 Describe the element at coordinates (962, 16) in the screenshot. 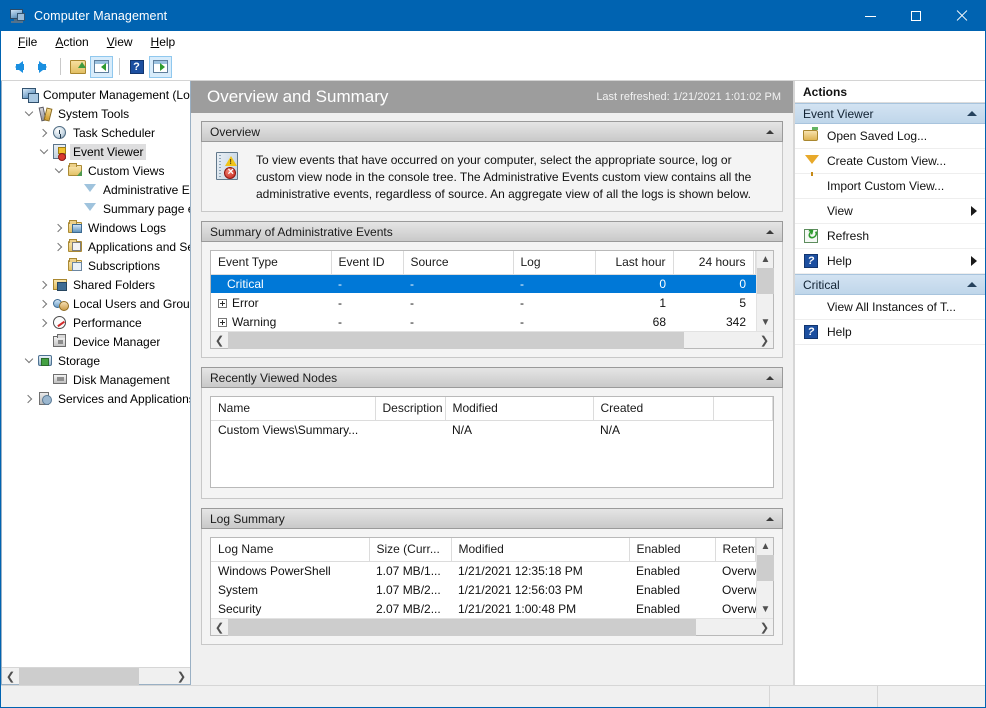

I see `close-button` at that location.